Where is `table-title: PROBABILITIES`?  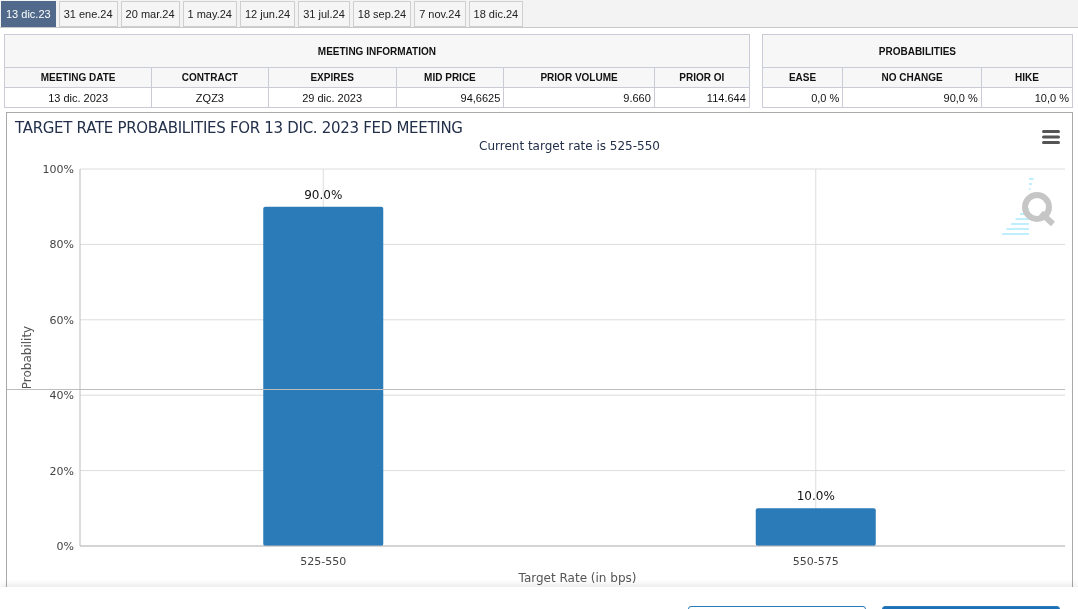
table-title: PROBABILITIES is located at coordinates (917, 51).